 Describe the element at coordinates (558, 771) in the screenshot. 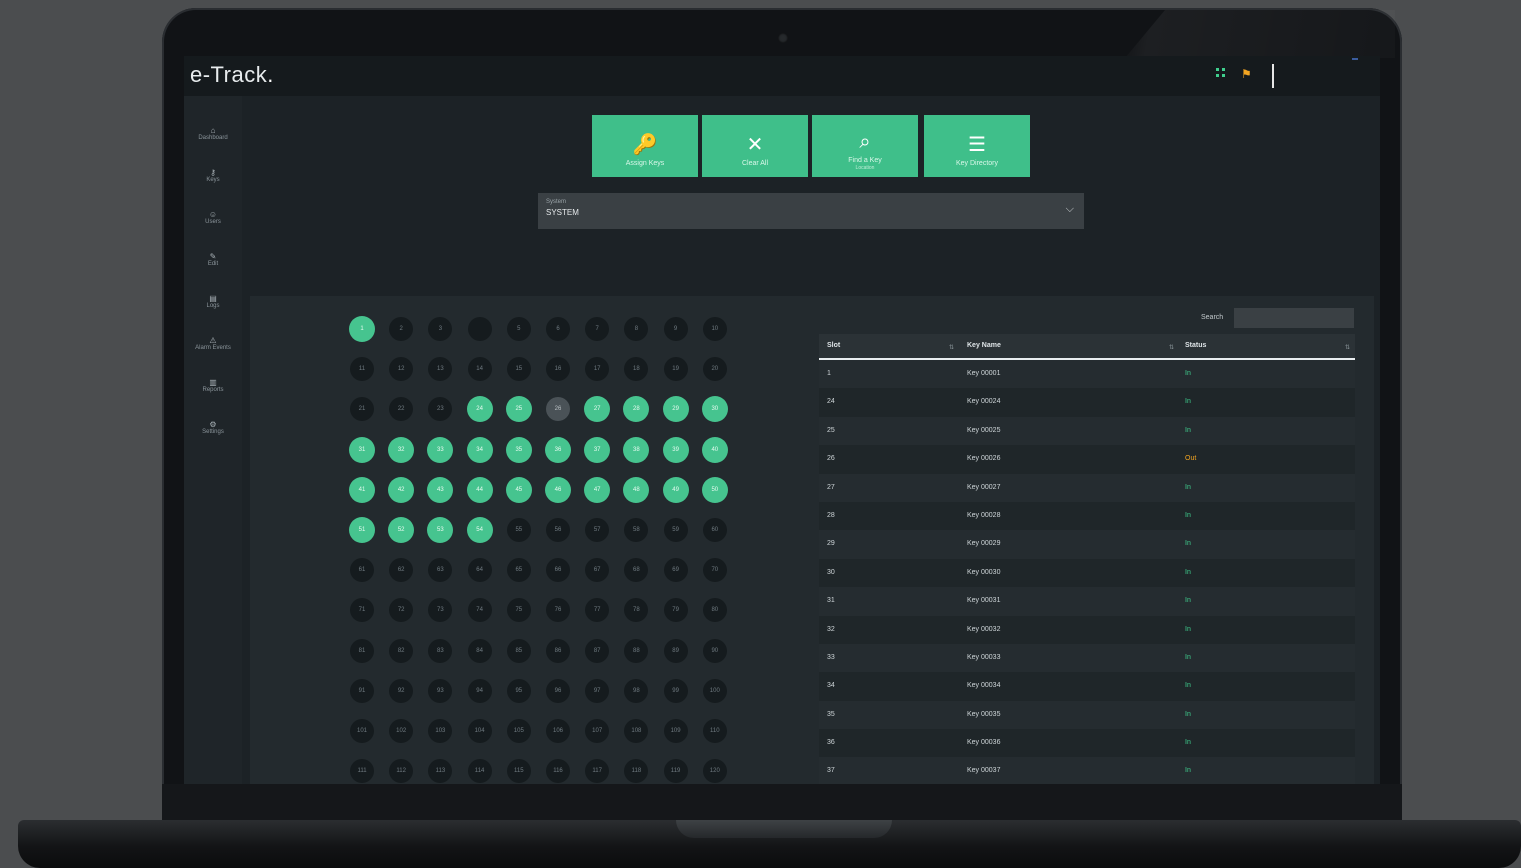

I see `key-slot: 116` at that location.